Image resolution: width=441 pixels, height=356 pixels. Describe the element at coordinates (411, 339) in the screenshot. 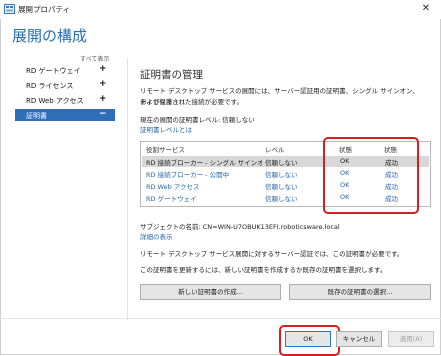

I see `apply-button: 適用(A)` at that location.